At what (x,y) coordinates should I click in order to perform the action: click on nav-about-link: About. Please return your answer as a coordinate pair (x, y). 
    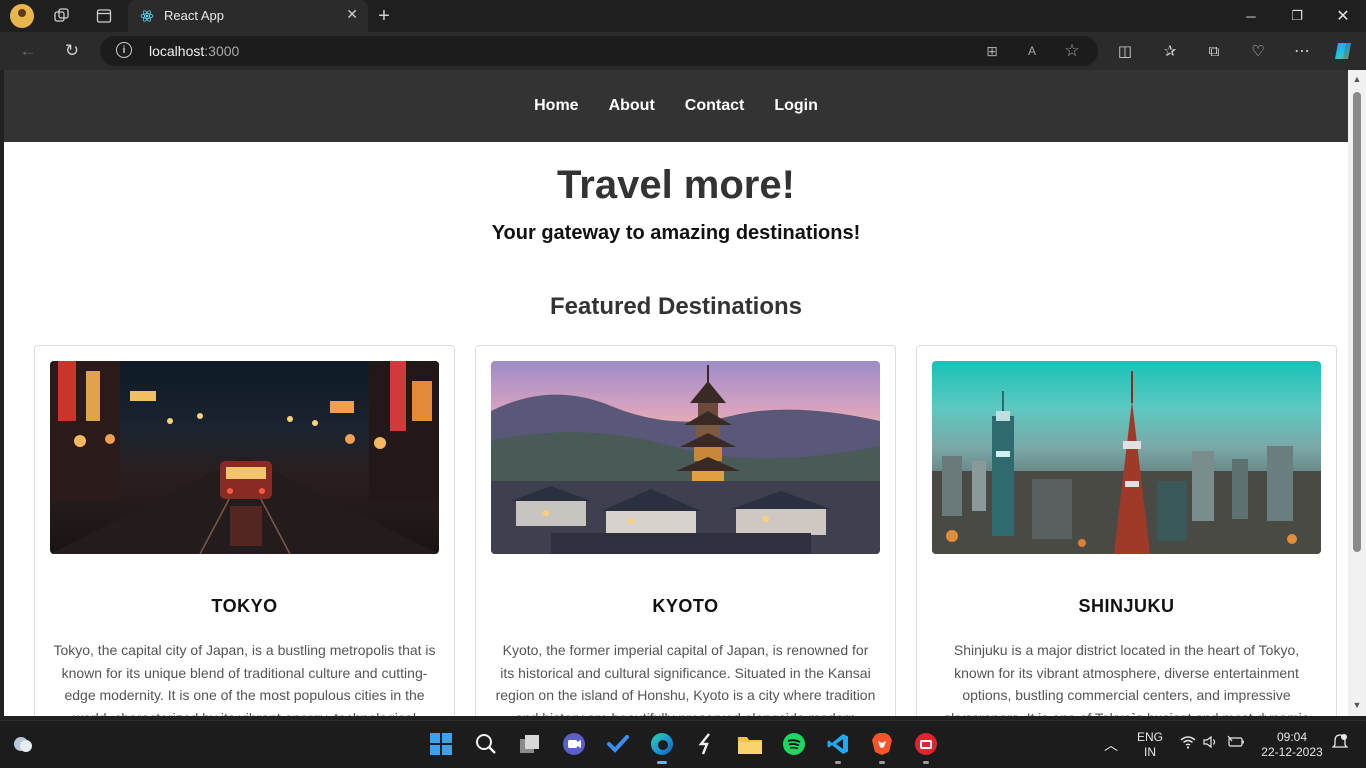
    Looking at the image, I should click on (632, 106).